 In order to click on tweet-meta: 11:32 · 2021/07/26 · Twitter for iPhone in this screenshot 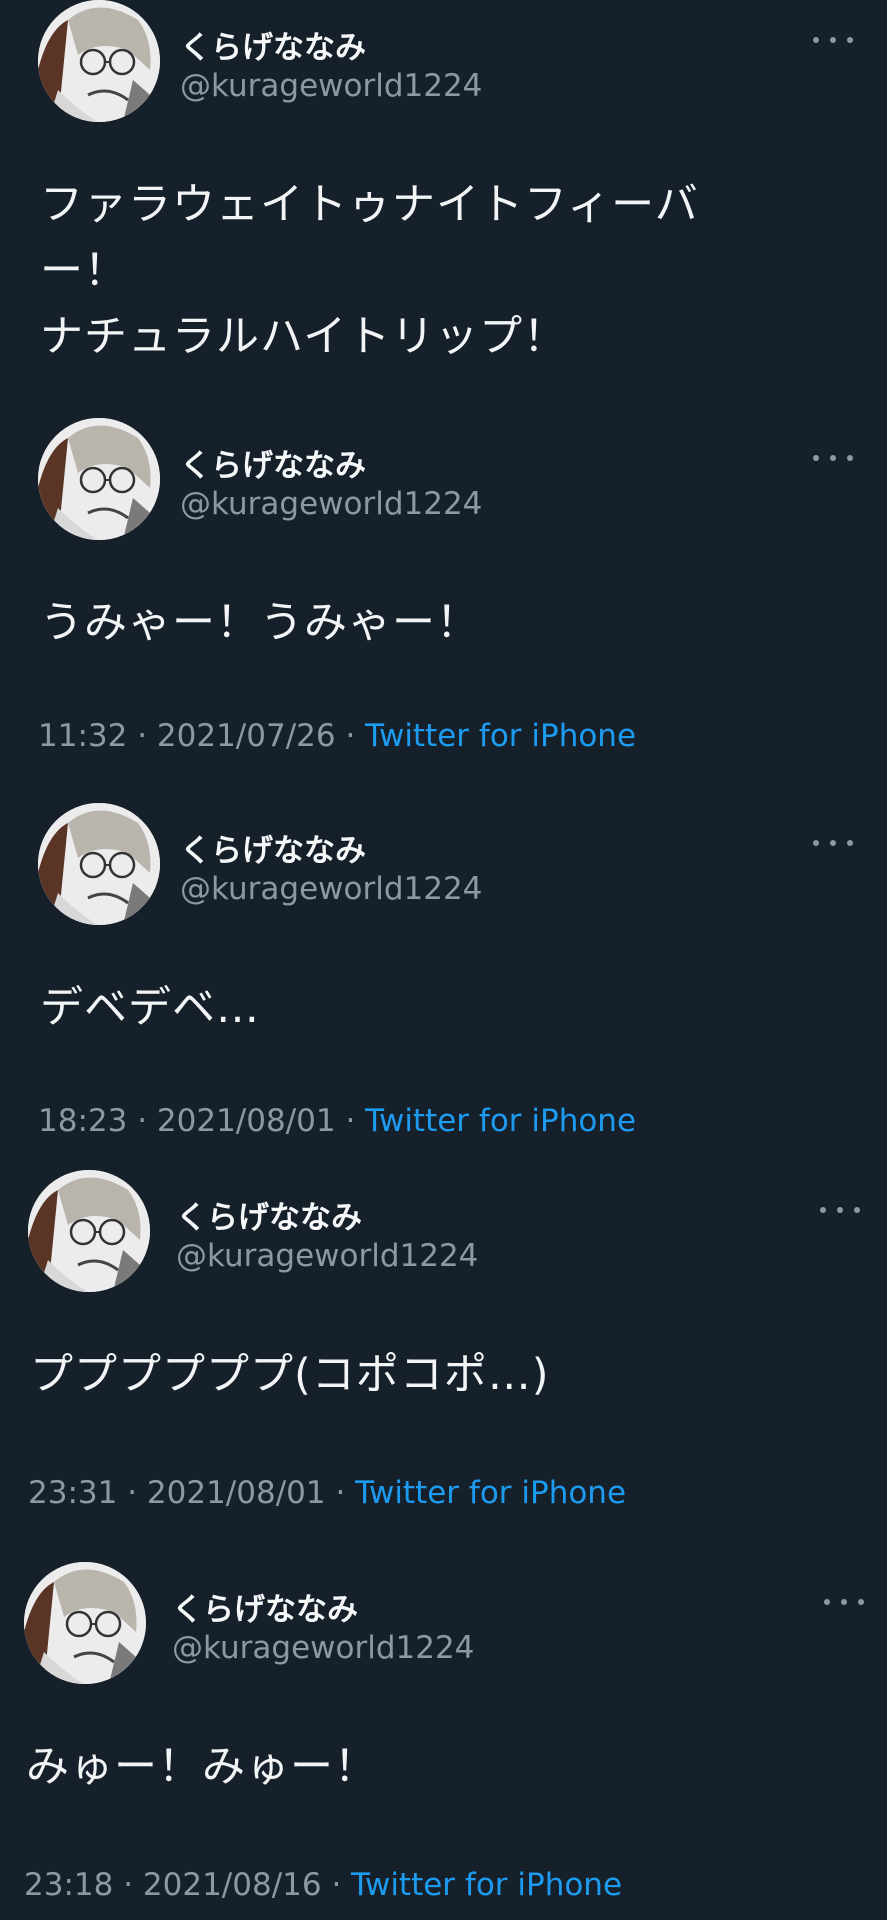, I will do `click(337, 736)`.